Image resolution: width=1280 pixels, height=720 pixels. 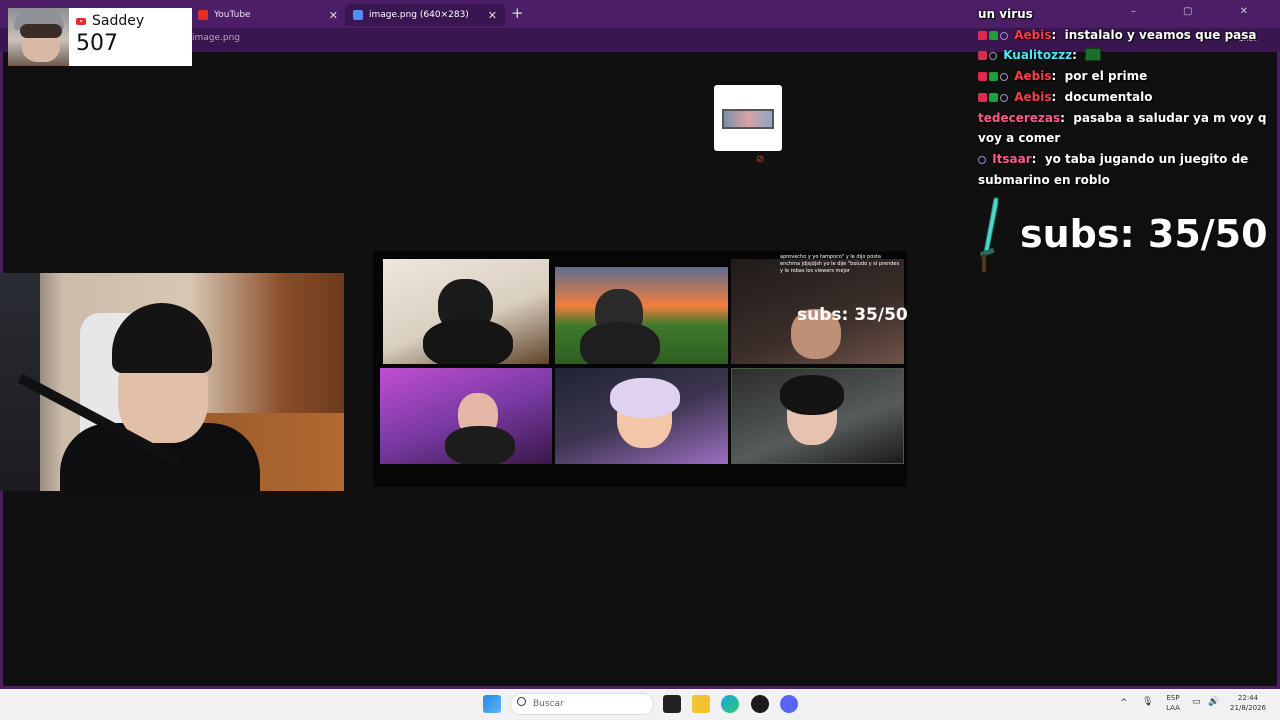 I want to click on tab-image: image.png (640×283) ✕, so click(x=425, y=15).